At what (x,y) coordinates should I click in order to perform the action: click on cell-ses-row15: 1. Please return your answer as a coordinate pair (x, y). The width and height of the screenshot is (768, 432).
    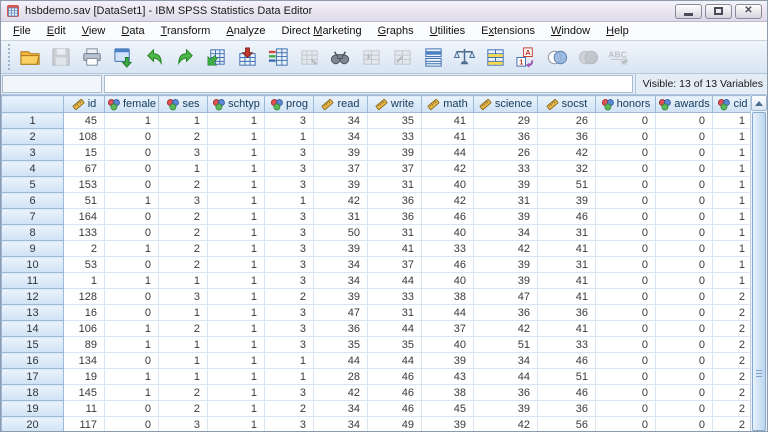
    Looking at the image, I should click on (183, 344).